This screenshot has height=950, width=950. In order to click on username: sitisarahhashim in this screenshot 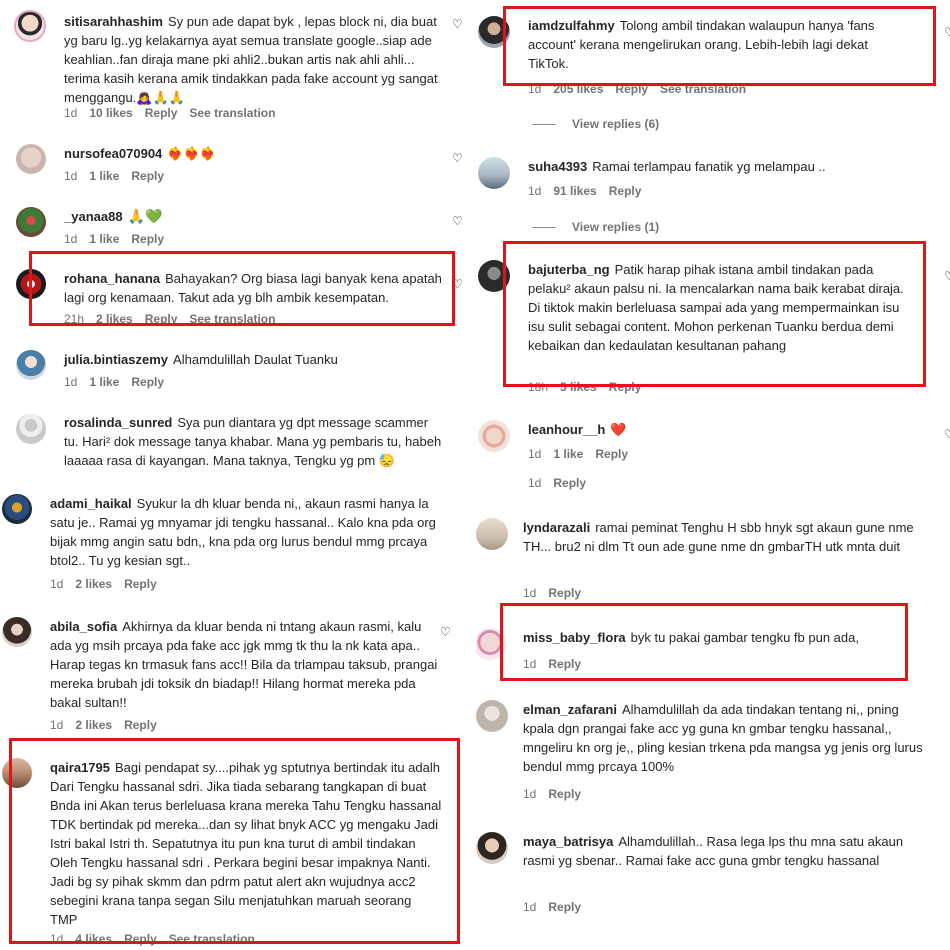, I will do `click(113, 21)`.